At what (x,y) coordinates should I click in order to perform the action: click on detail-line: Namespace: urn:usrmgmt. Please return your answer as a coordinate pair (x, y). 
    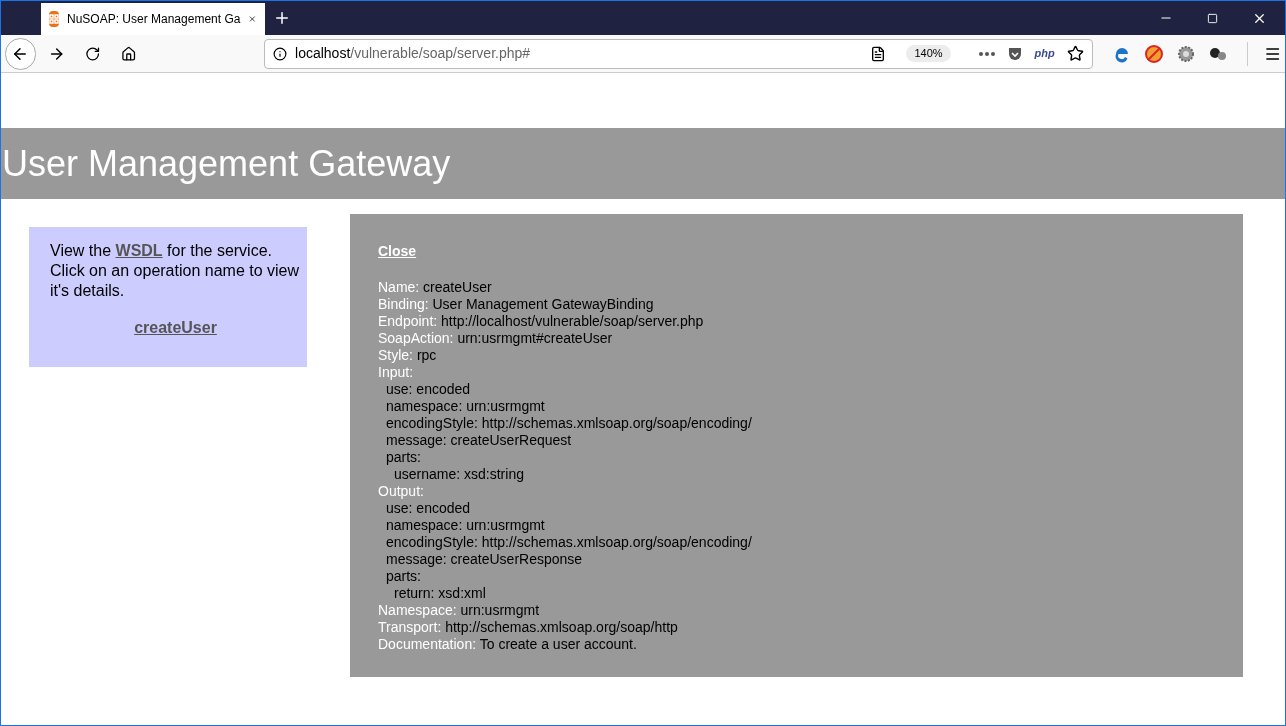
    Looking at the image, I should click on (459, 610).